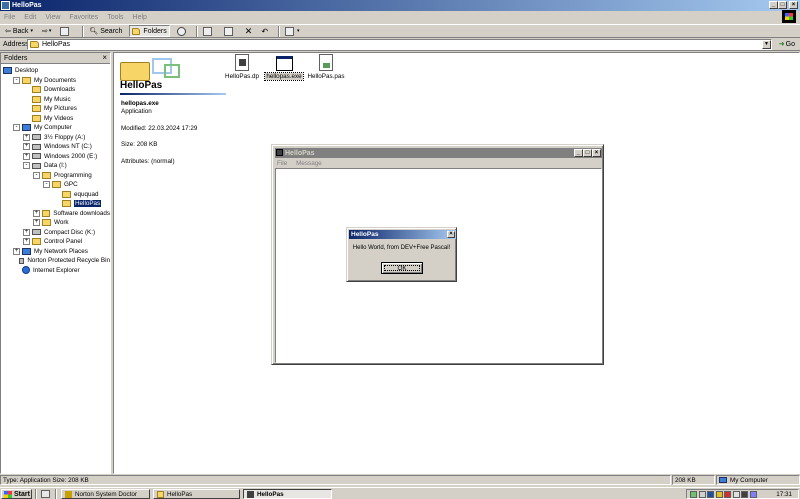 Image resolution: width=800 pixels, height=499 pixels. I want to click on go-button: ➜ Go, so click(787, 44).